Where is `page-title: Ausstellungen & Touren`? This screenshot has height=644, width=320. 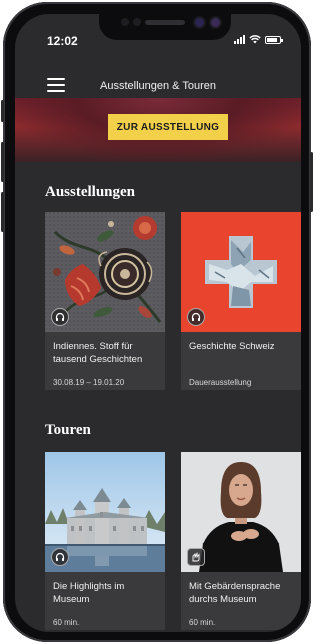 page-title: Ausstellungen & Touren is located at coordinates (158, 86).